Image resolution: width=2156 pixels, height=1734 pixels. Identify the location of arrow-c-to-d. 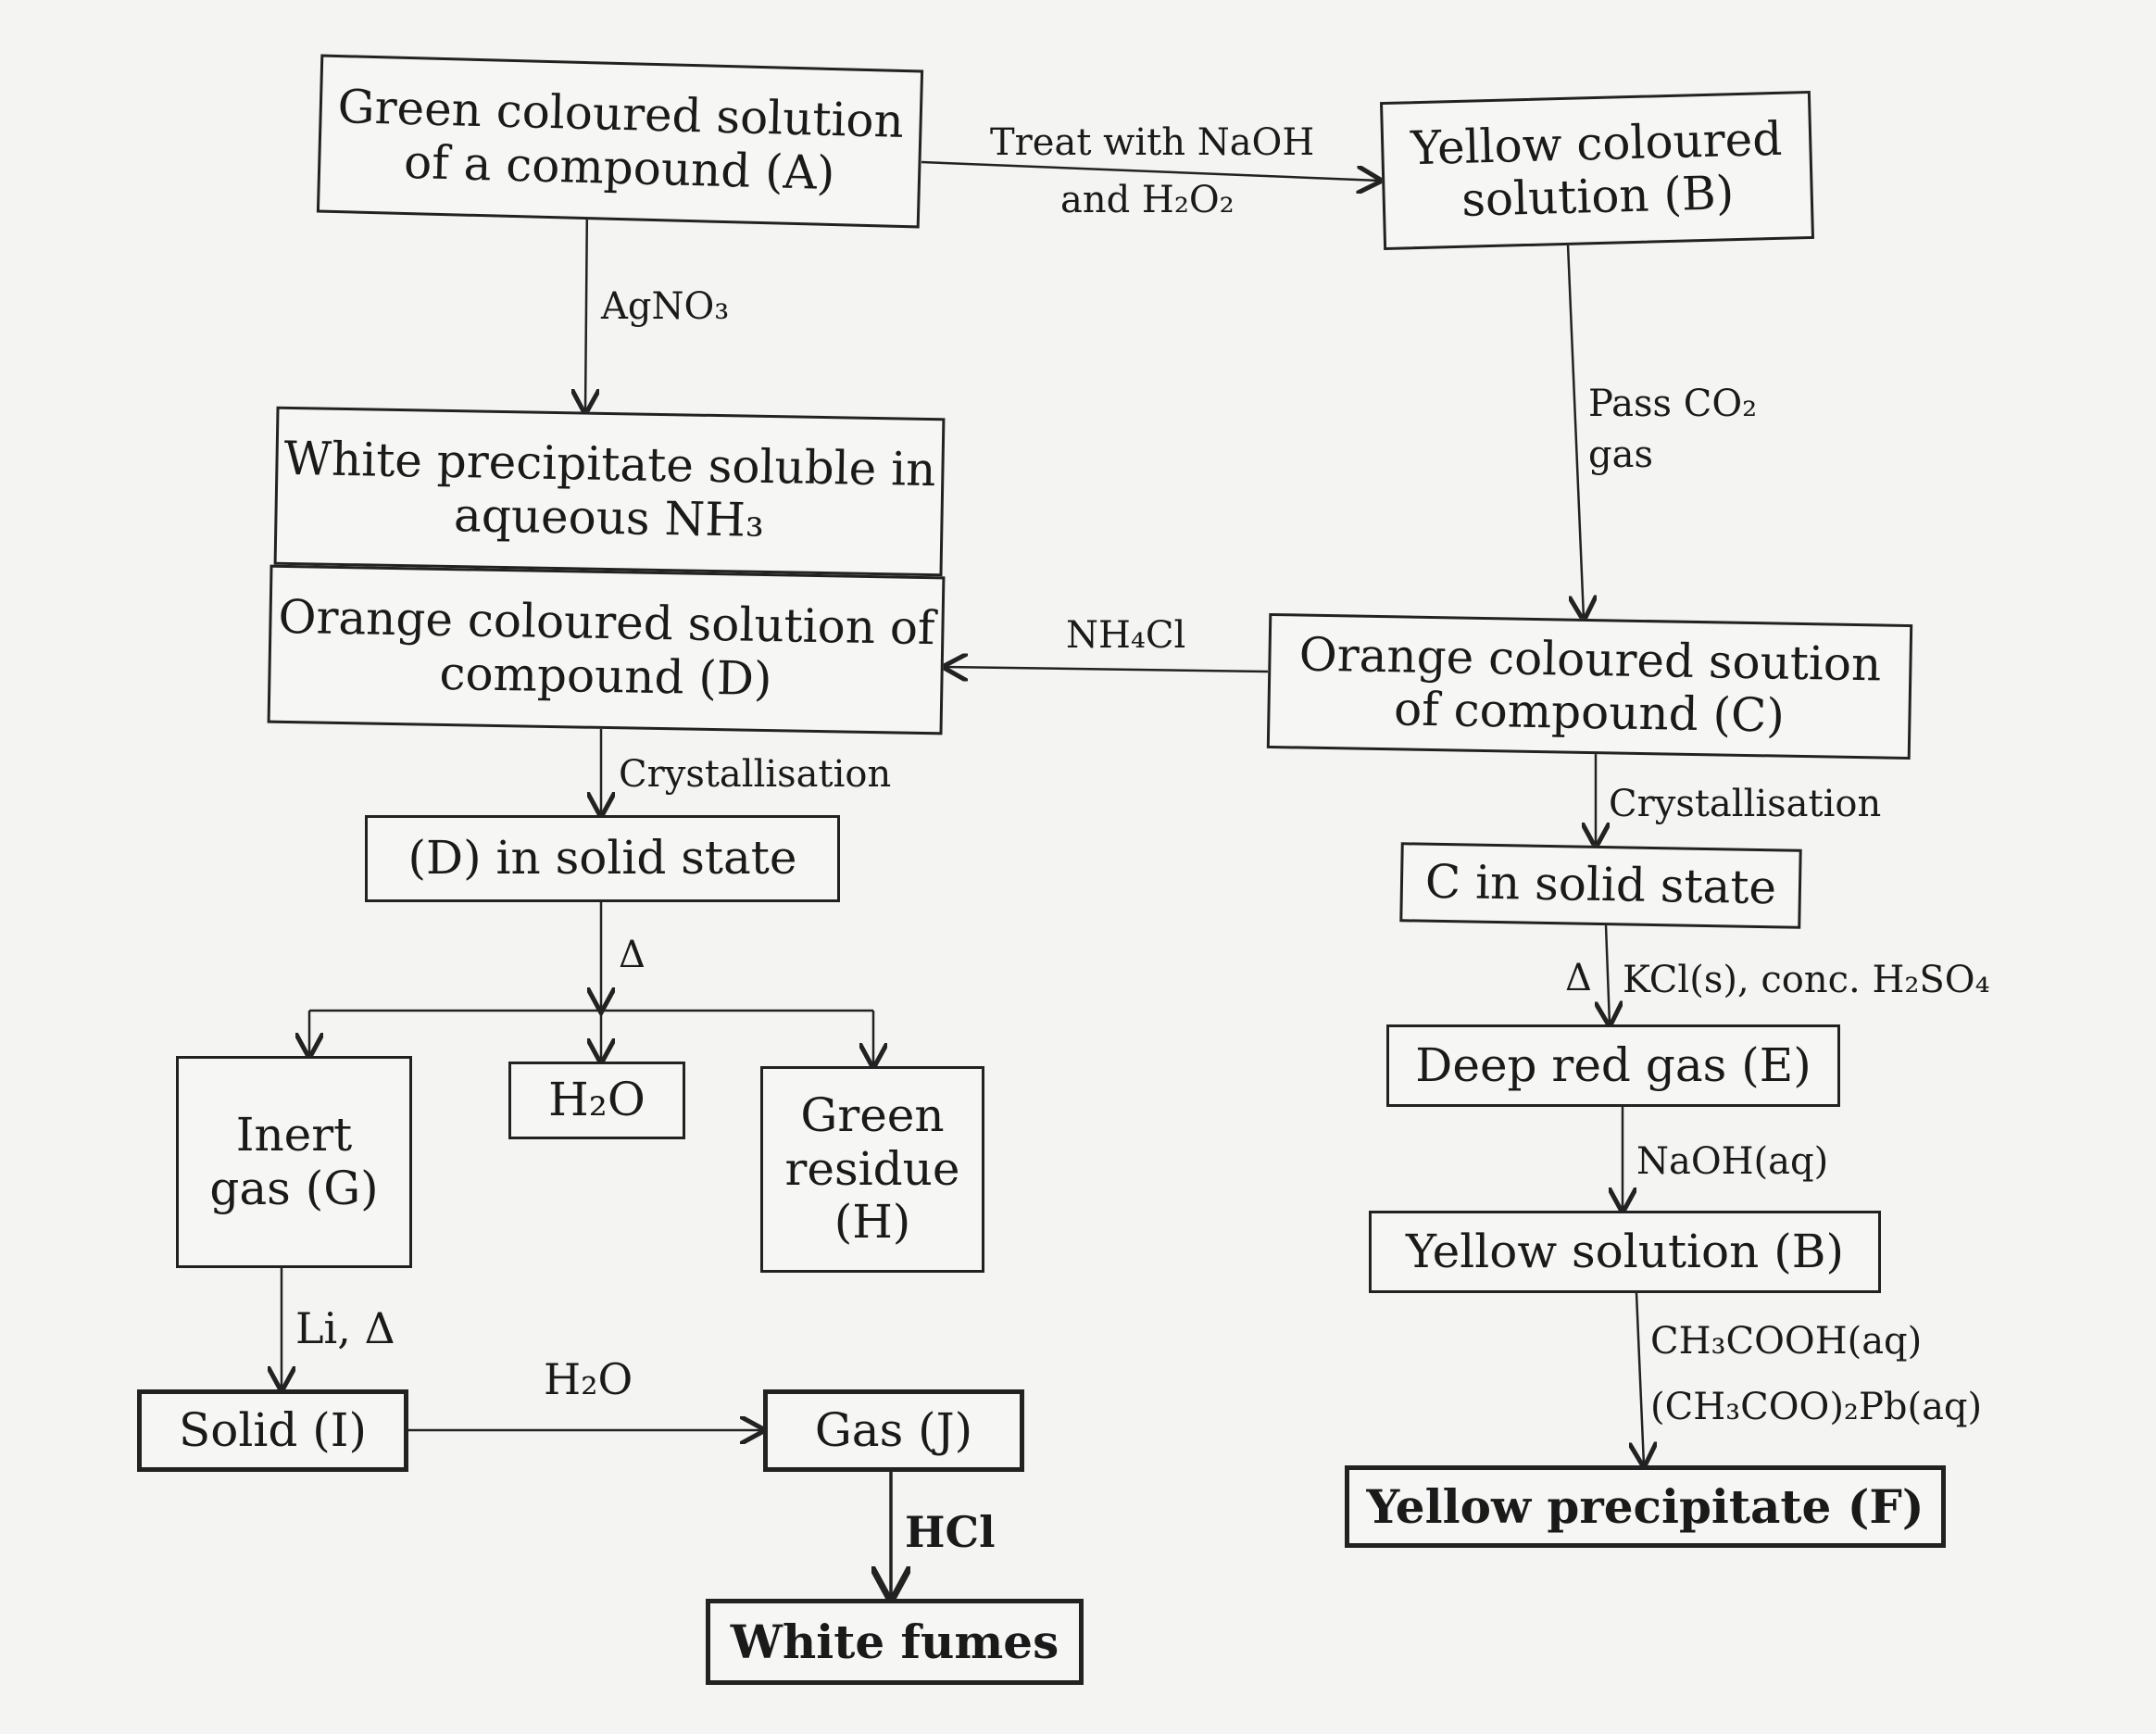
(1107, 670).